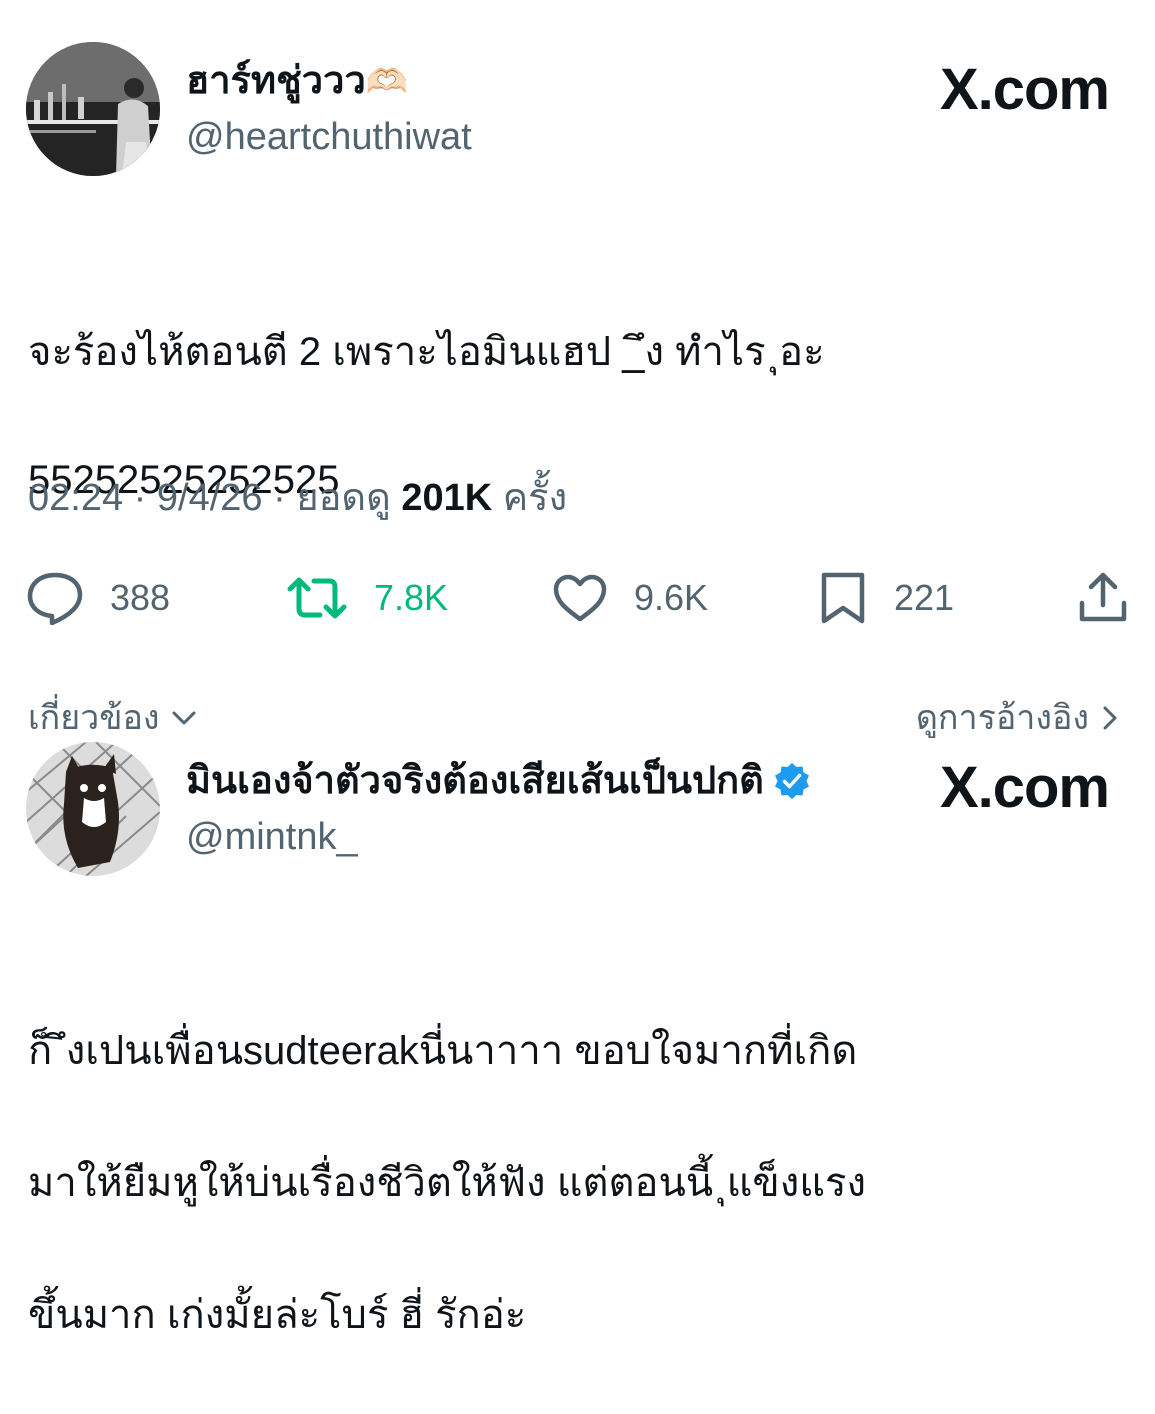 This screenshot has width=1155, height=1414. Describe the element at coordinates (1002, 718) in the screenshot. I see `view-quotes-label: ดูการอ้างอิง` at that location.